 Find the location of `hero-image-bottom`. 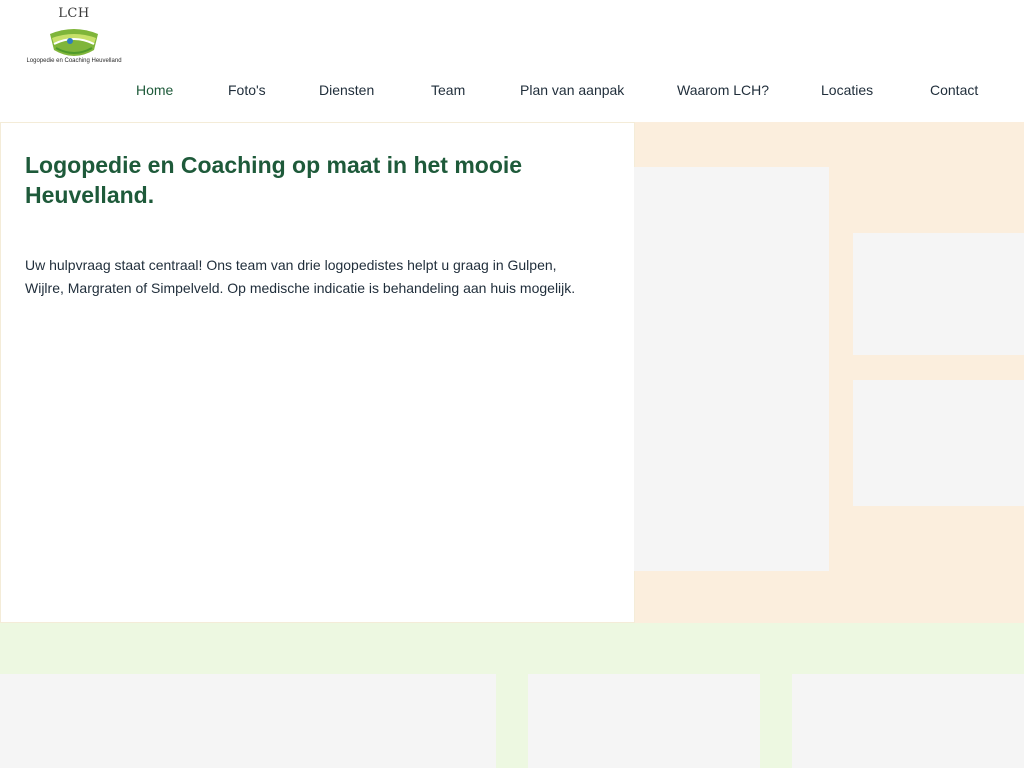

hero-image-bottom is located at coordinates (938, 443).